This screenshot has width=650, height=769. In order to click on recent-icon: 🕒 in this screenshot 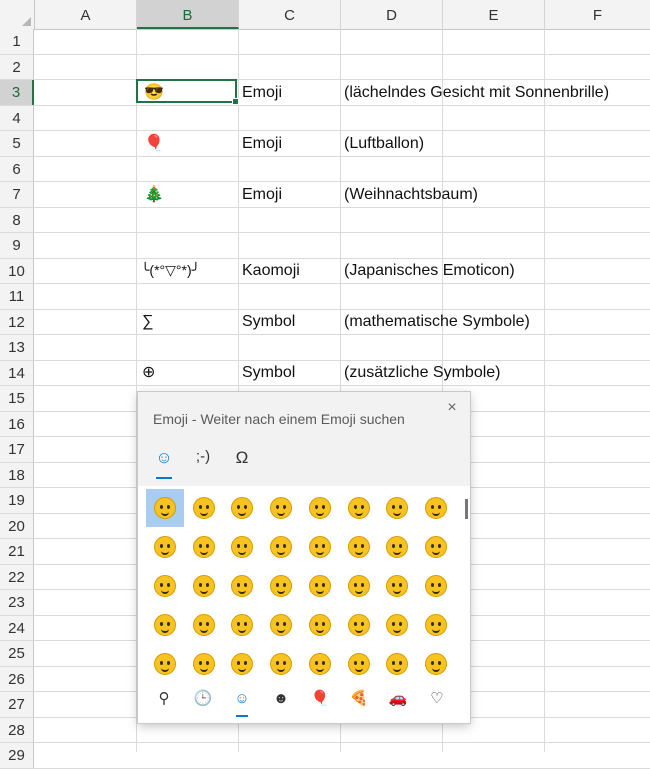, I will do `click(203, 699)`.